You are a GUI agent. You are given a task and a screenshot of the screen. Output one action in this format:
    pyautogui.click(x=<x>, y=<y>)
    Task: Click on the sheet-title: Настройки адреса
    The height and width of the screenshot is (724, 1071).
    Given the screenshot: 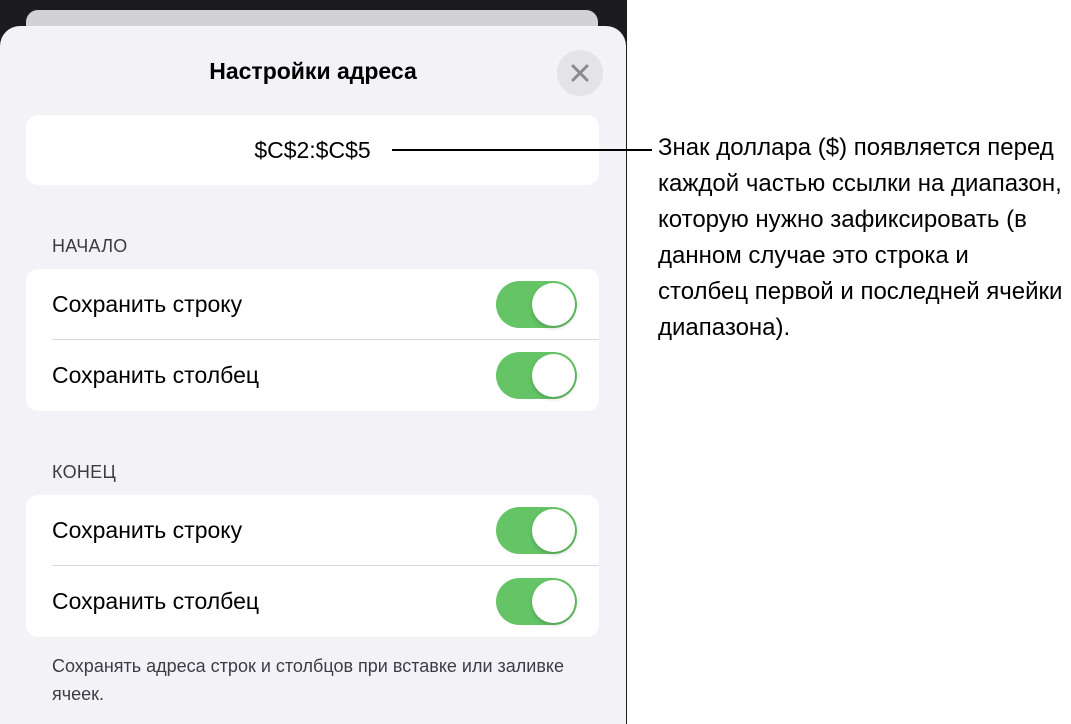 What is the action you would take?
    pyautogui.click(x=313, y=71)
    